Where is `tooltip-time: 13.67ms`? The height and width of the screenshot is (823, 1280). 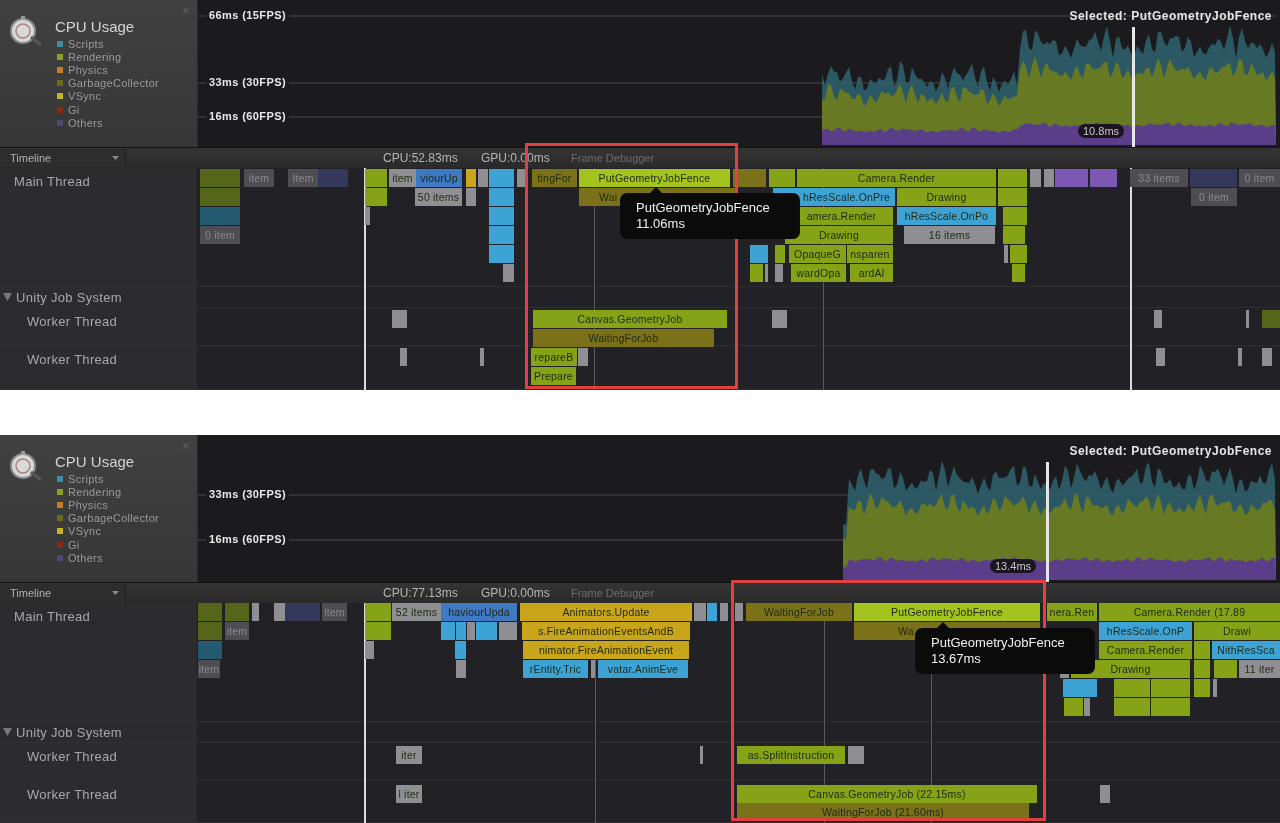 tooltip-time: 13.67ms is located at coordinates (956, 659).